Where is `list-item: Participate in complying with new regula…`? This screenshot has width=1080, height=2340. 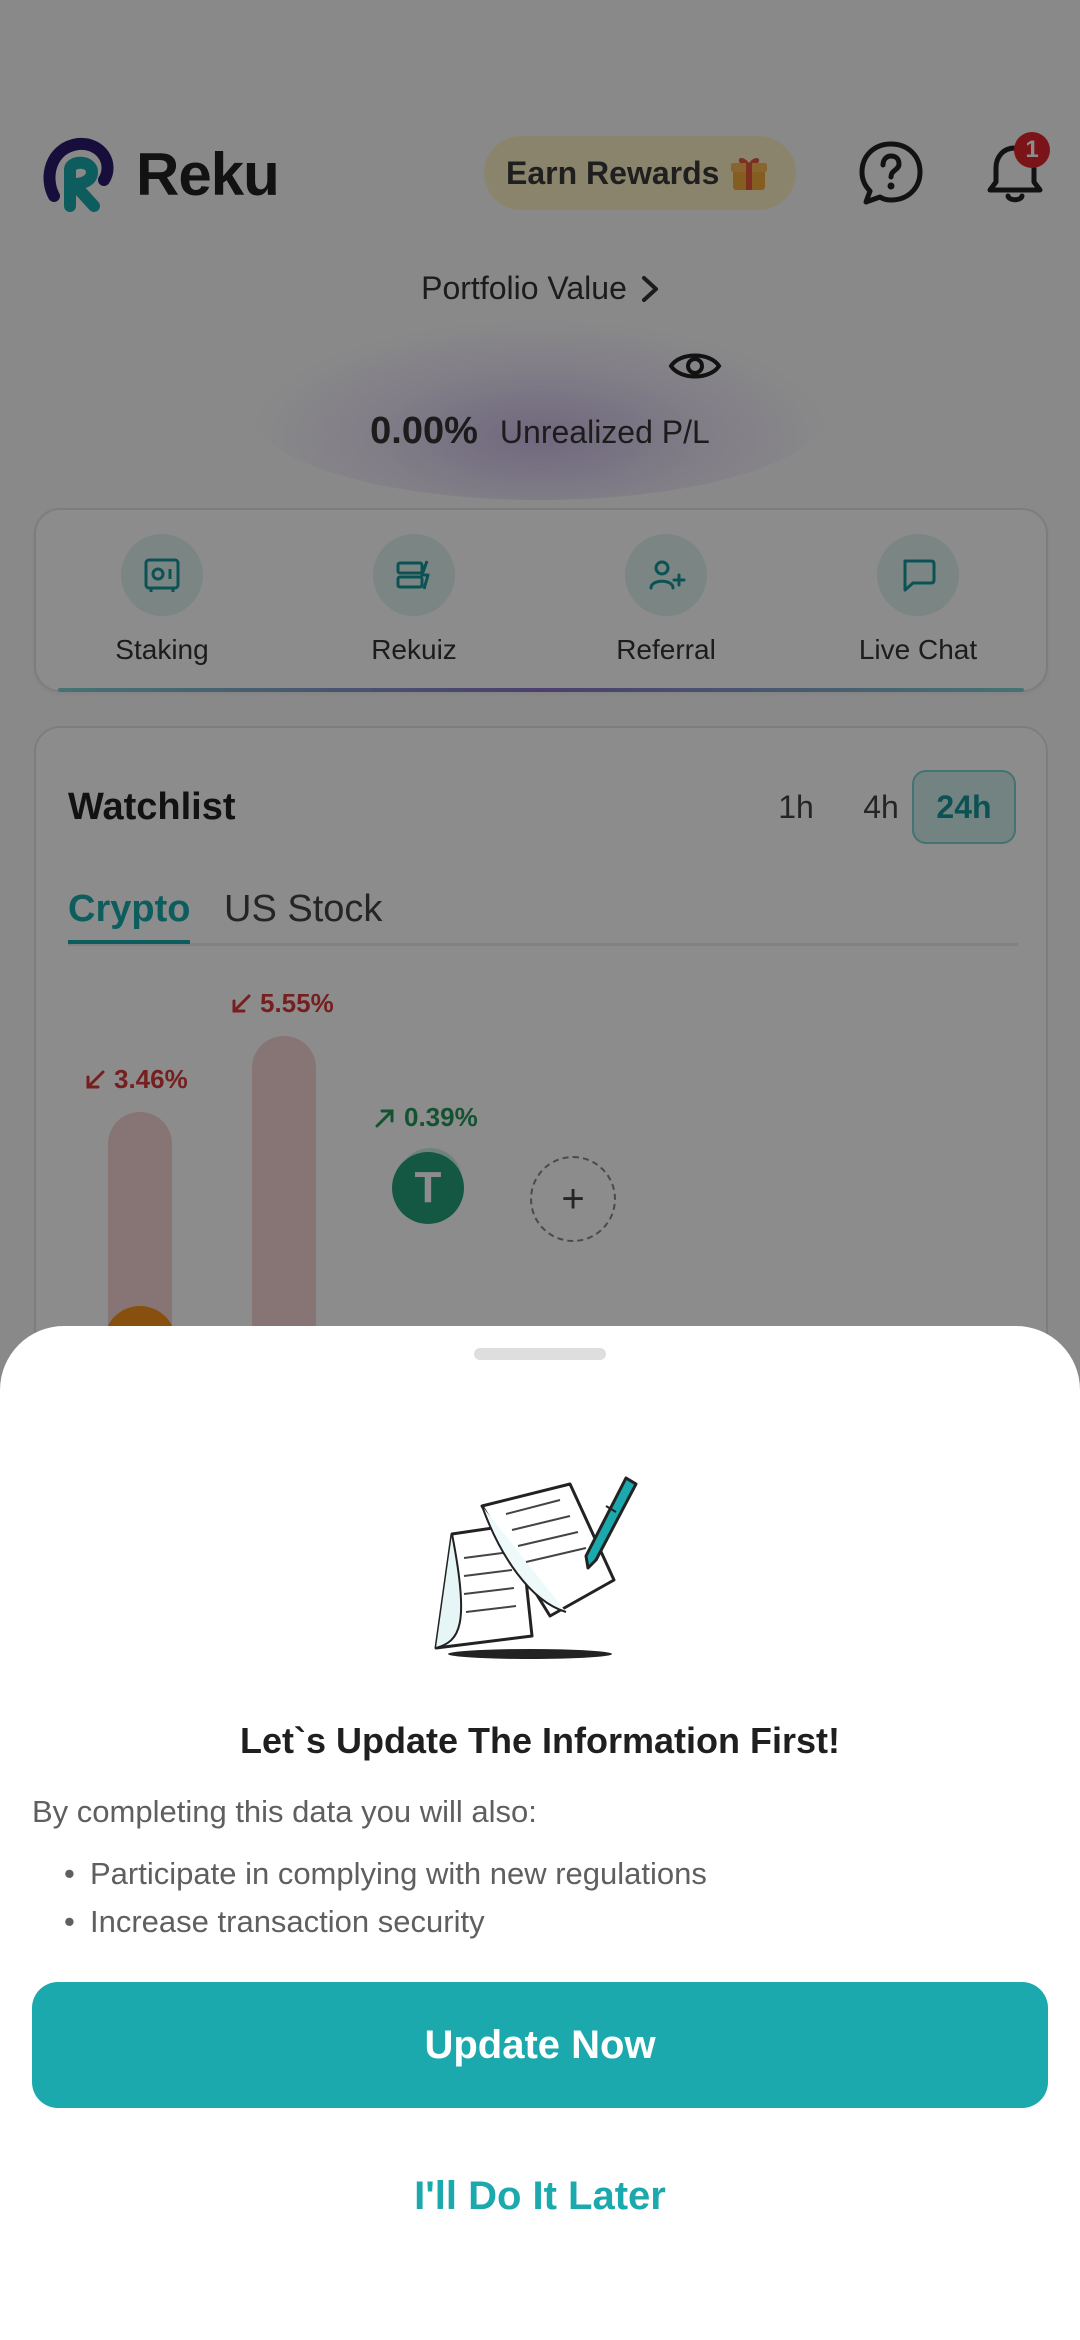
list-item: Participate in complying with new regula… is located at coordinates (385, 1874).